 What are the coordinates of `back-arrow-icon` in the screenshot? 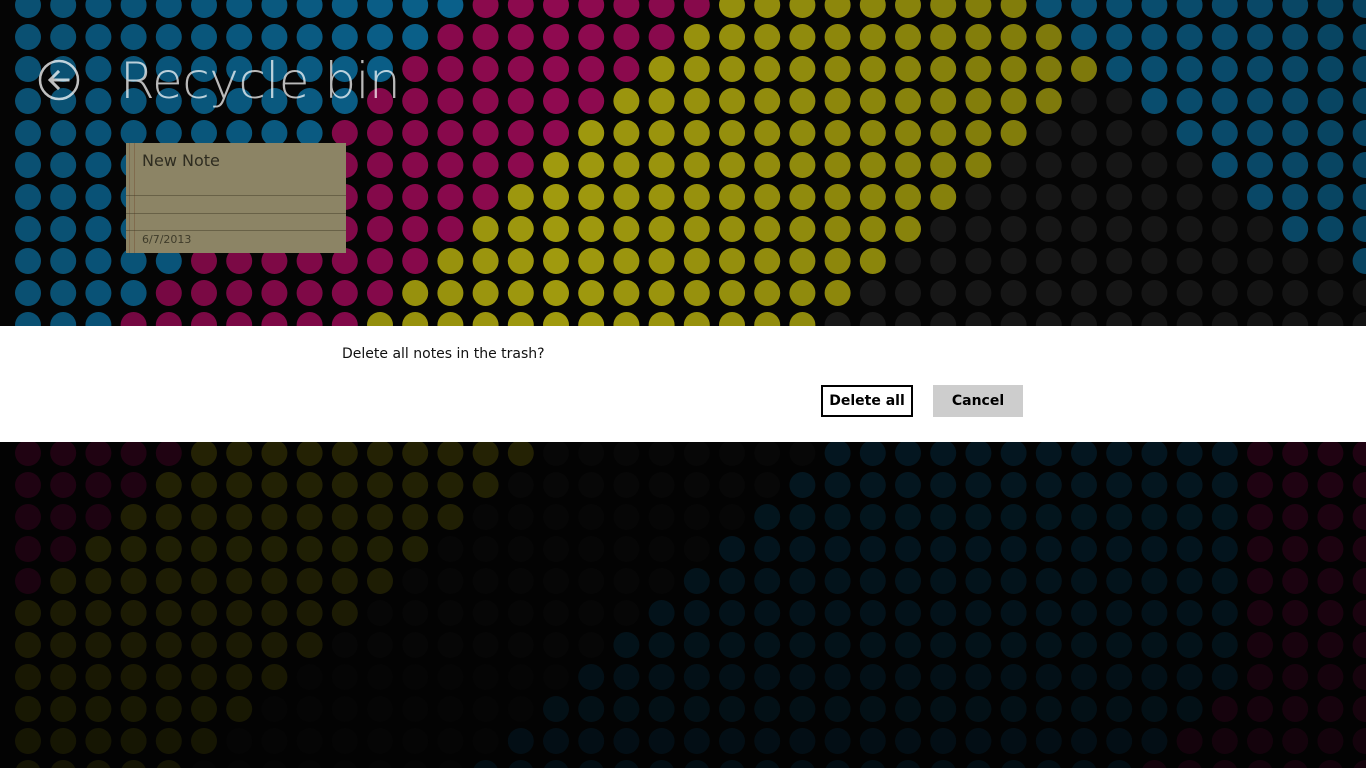 It's located at (59, 80).